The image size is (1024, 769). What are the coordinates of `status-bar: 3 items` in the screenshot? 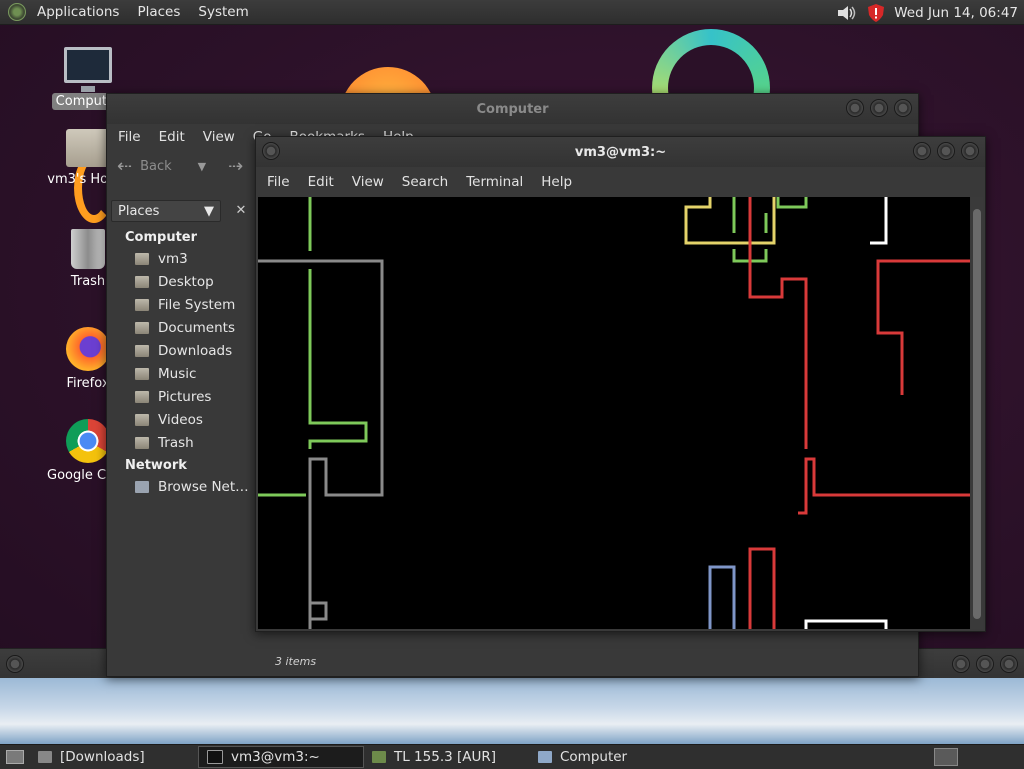 It's located at (587, 661).